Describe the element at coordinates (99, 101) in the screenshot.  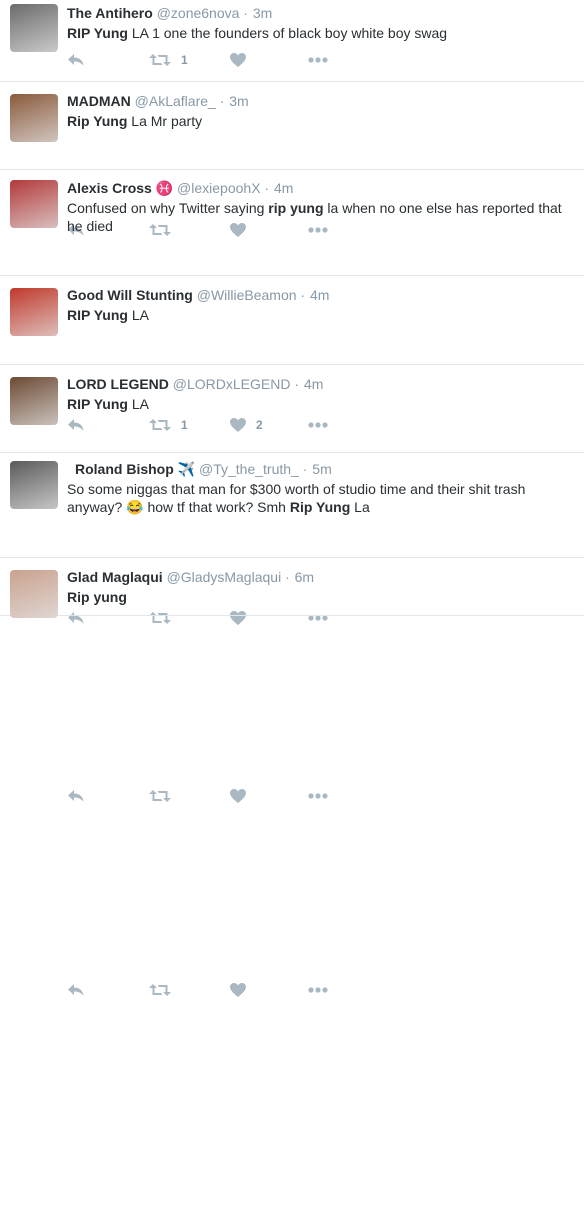
I see `author-name: MADMAN` at that location.